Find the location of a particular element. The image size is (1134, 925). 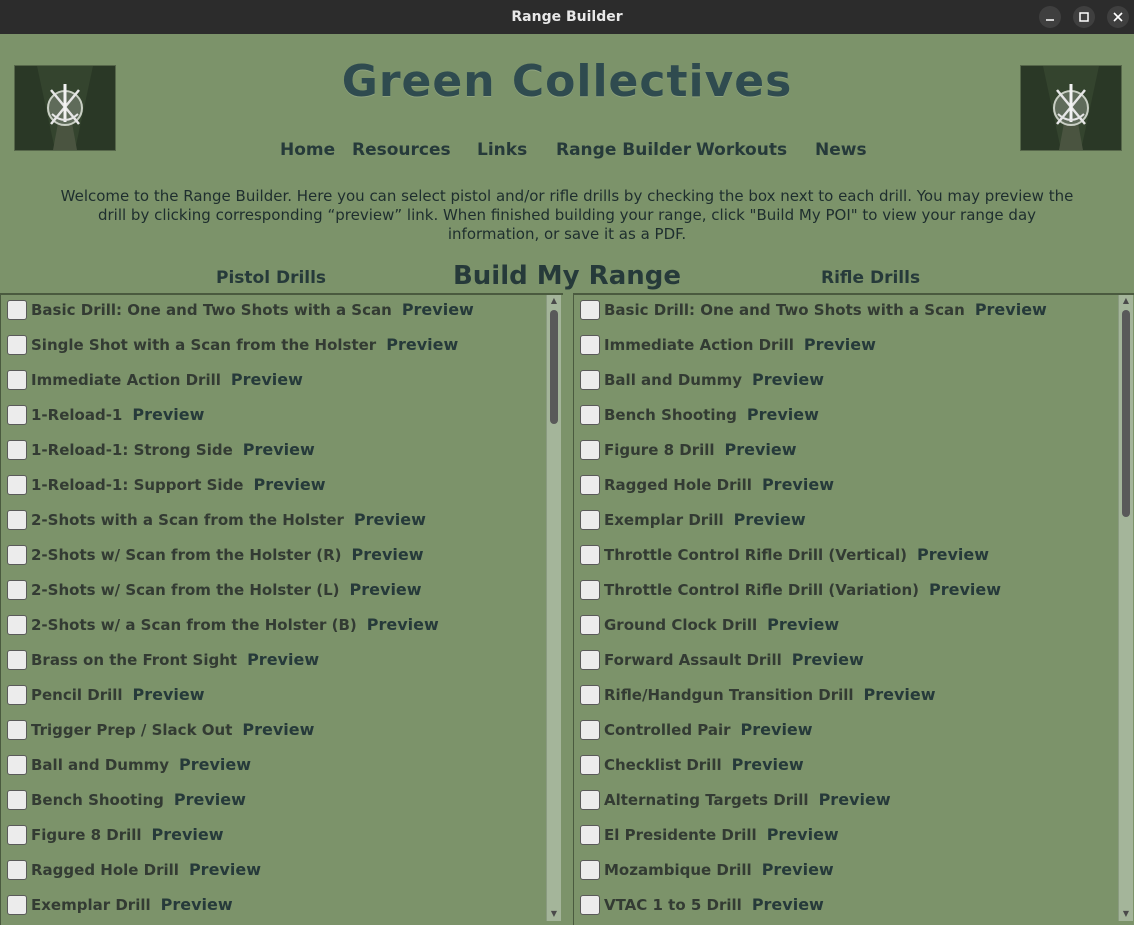

rifle-drill-row: Forward Assault Drill Preview is located at coordinates (854, 662).